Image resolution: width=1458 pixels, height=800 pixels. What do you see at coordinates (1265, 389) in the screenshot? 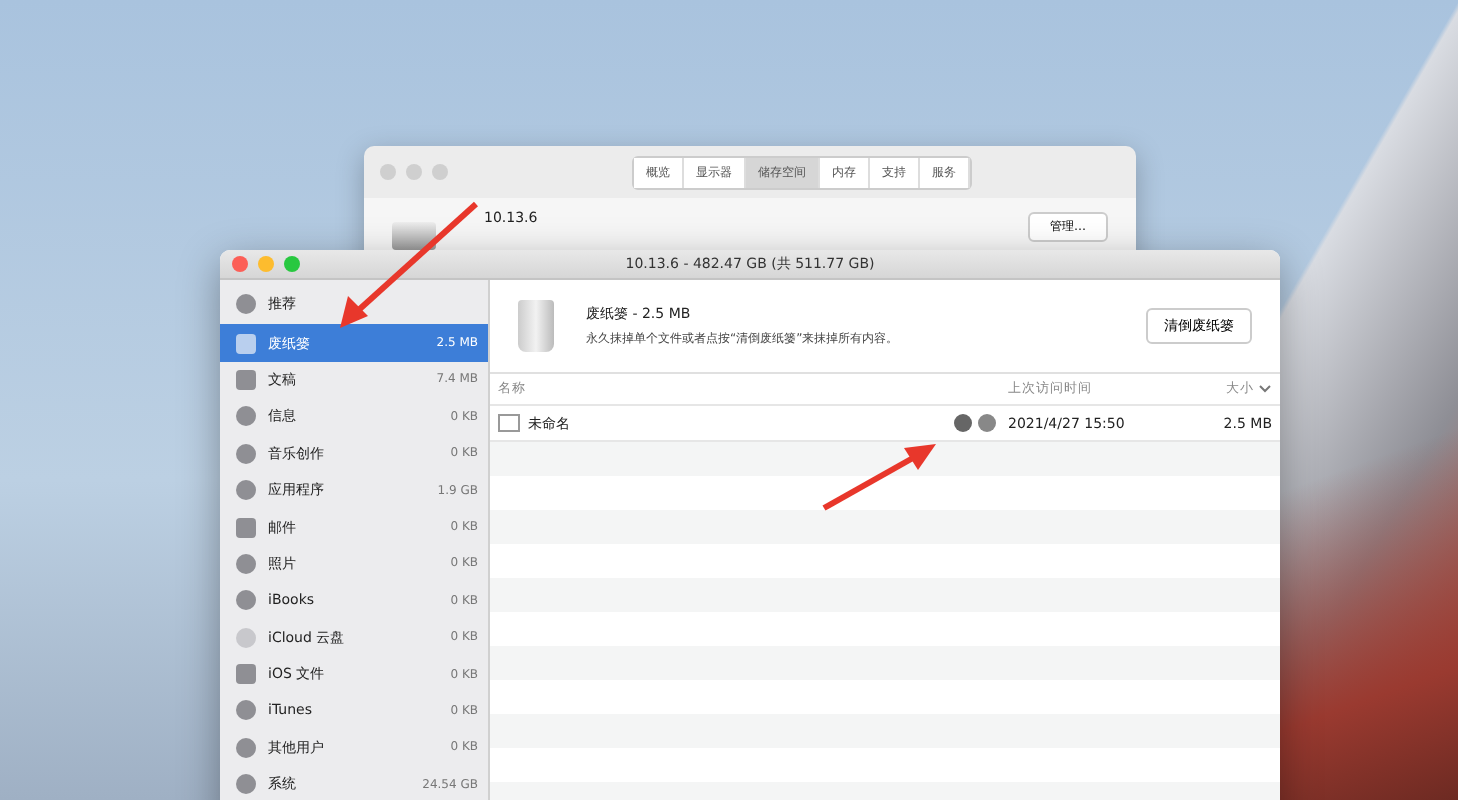
I see `chevron-down-icon` at bounding box center [1265, 389].